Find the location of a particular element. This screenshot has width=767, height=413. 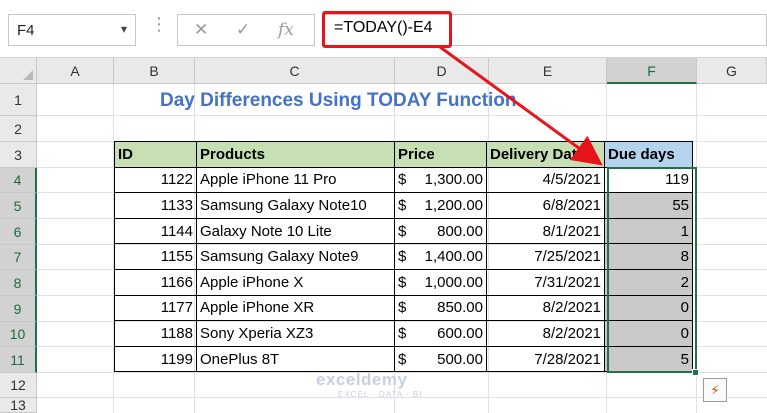

watermark: exceldemy EXCEL · DATA · BI is located at coordinates (369, 384).